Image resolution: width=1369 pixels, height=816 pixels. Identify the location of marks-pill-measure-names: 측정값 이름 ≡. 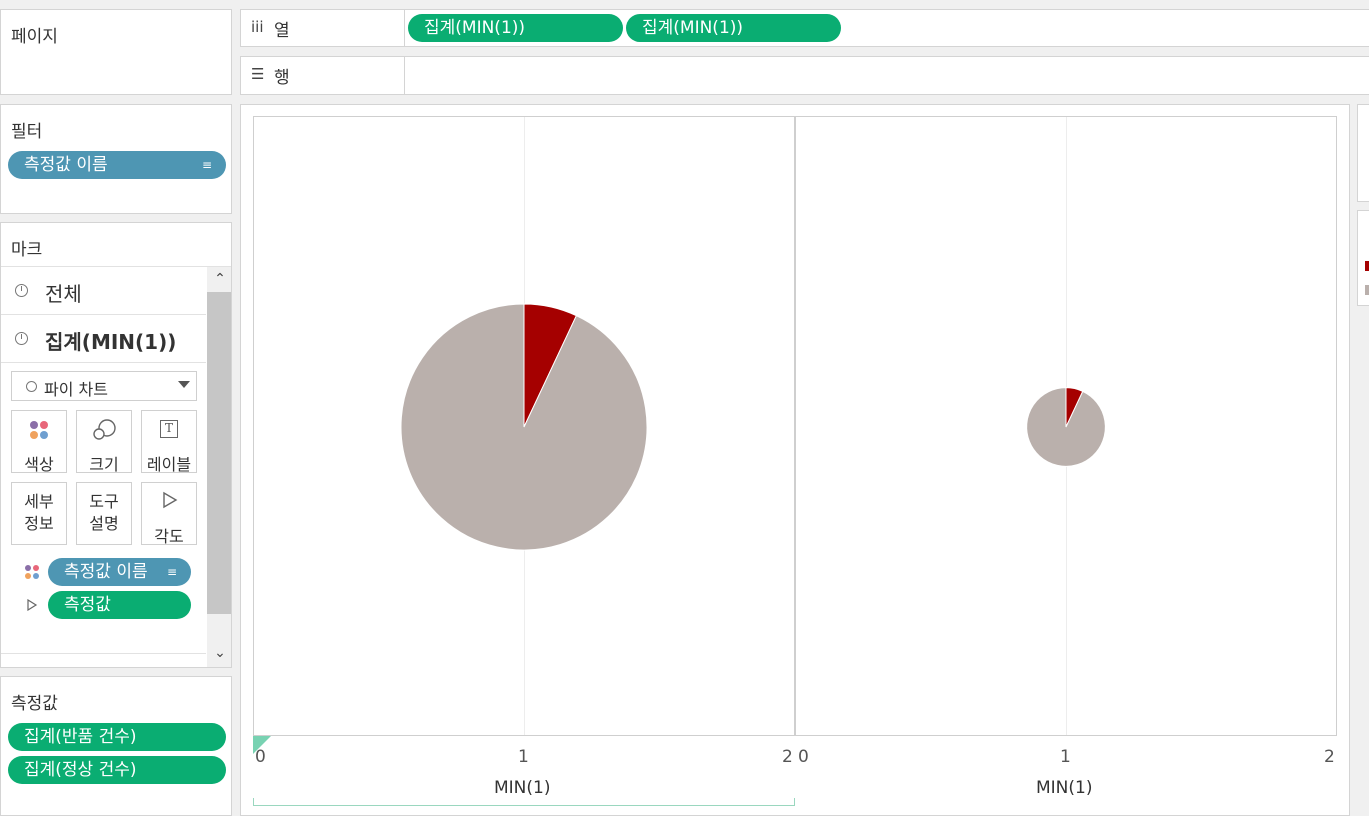
(119, 572).